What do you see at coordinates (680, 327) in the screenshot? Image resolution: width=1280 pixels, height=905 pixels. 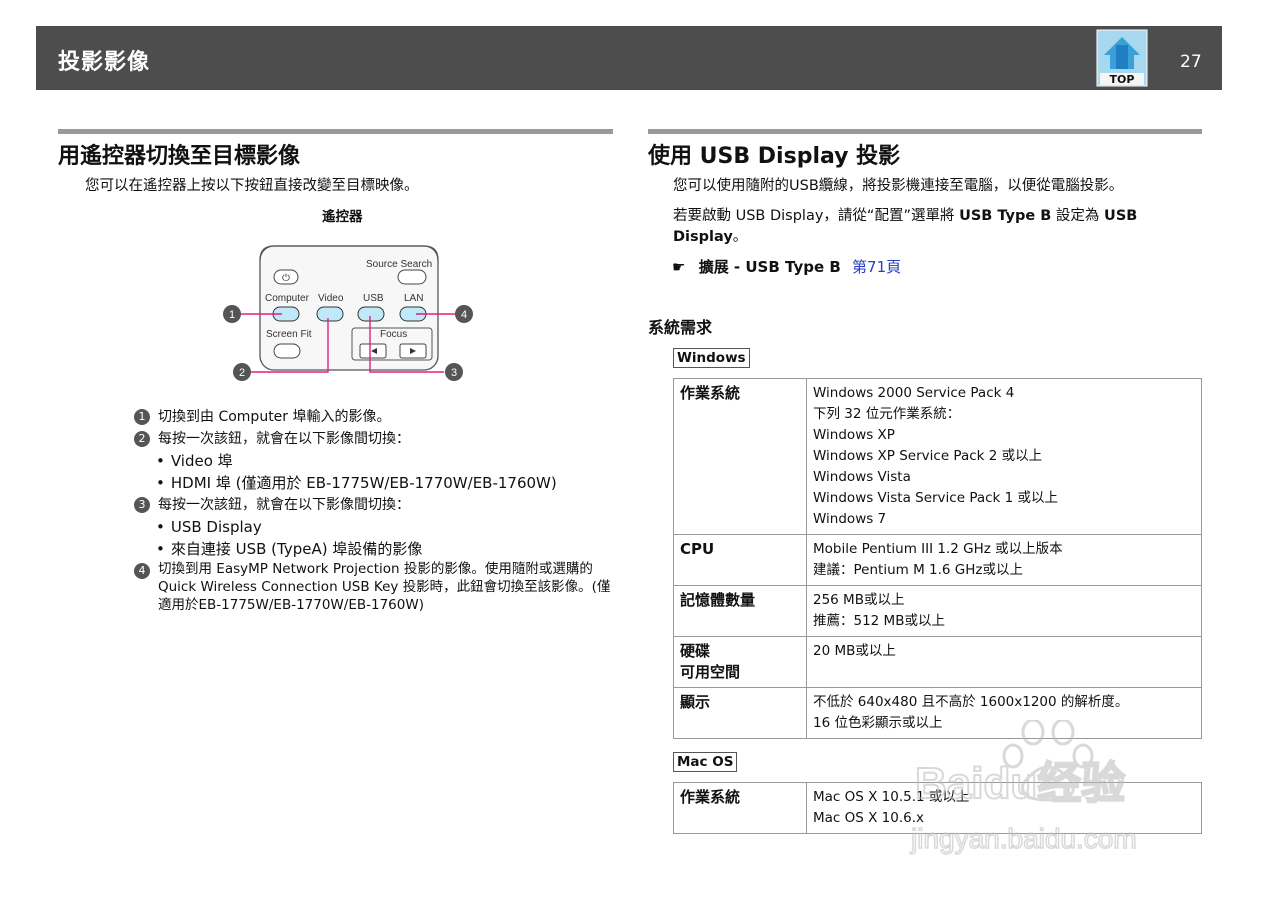 I see `system-requirements-heading: 系統需求` at bounding box center [680, 327].